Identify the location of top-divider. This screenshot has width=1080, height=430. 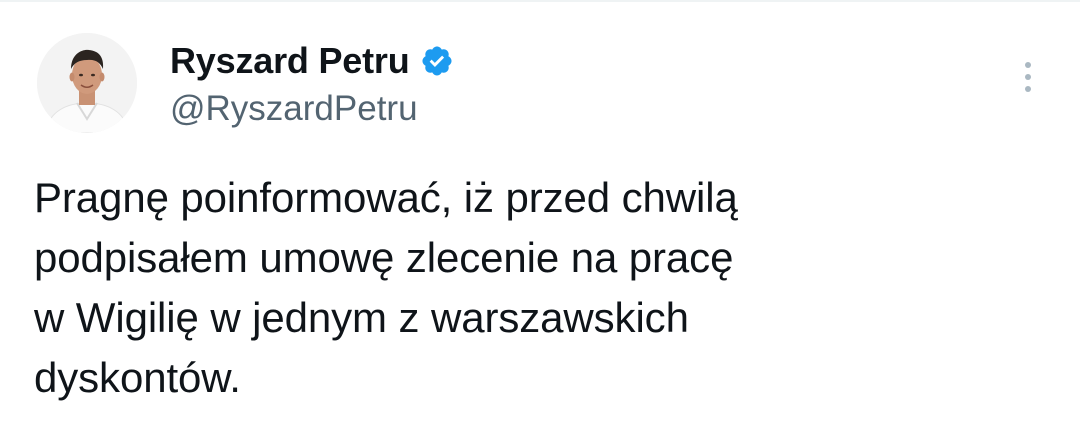
(540, 1).